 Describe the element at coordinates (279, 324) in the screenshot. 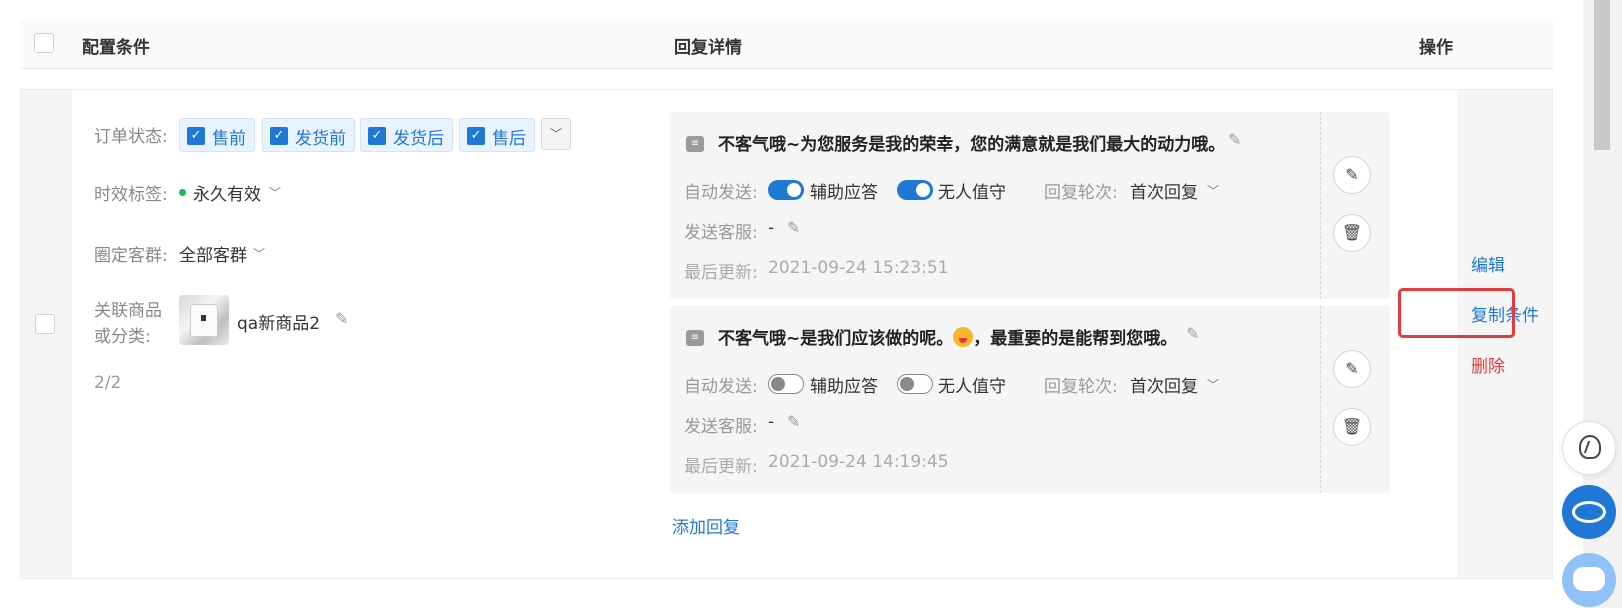

I see `product-name: qa新商品2` at that location.